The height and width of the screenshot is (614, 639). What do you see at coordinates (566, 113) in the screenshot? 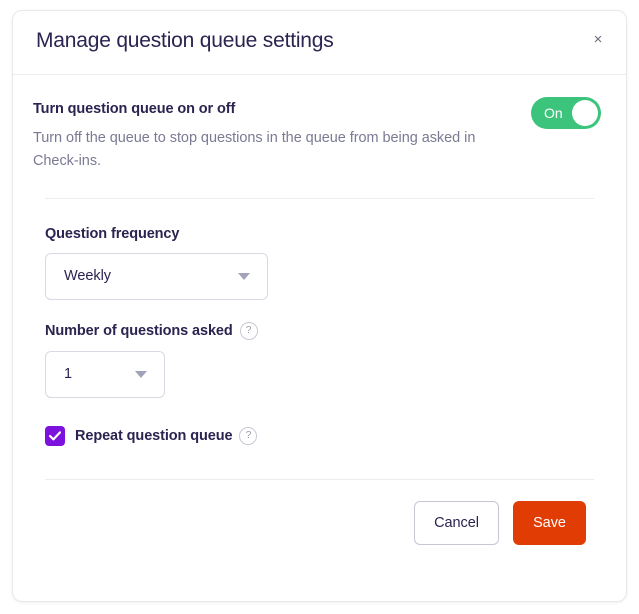
I see `queue-on-off-toggle: On` at bounding box center [566, 113].